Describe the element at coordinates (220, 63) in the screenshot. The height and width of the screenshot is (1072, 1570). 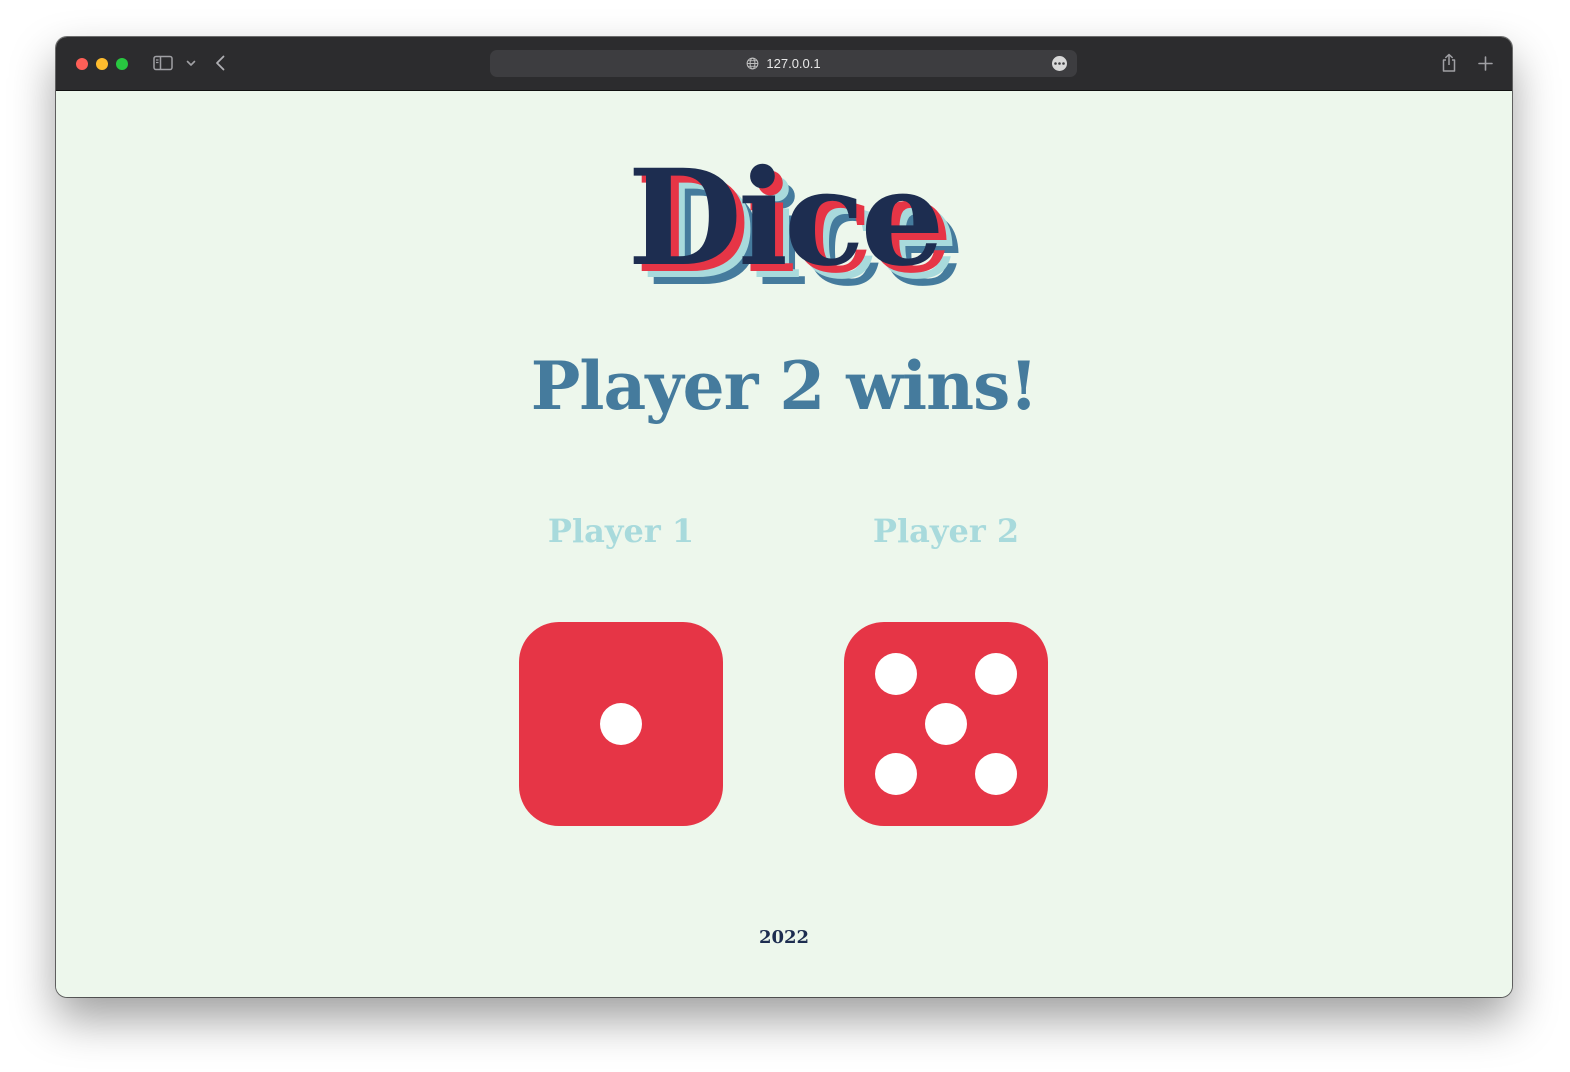
I see `back-arrow-icon` at that location.